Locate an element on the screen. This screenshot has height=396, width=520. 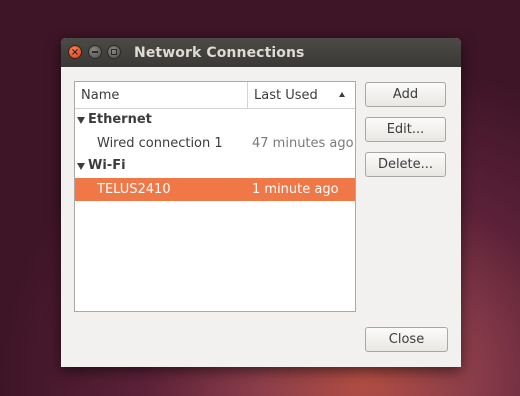
group-label: Ethernet is located at coordinates (120, 119).